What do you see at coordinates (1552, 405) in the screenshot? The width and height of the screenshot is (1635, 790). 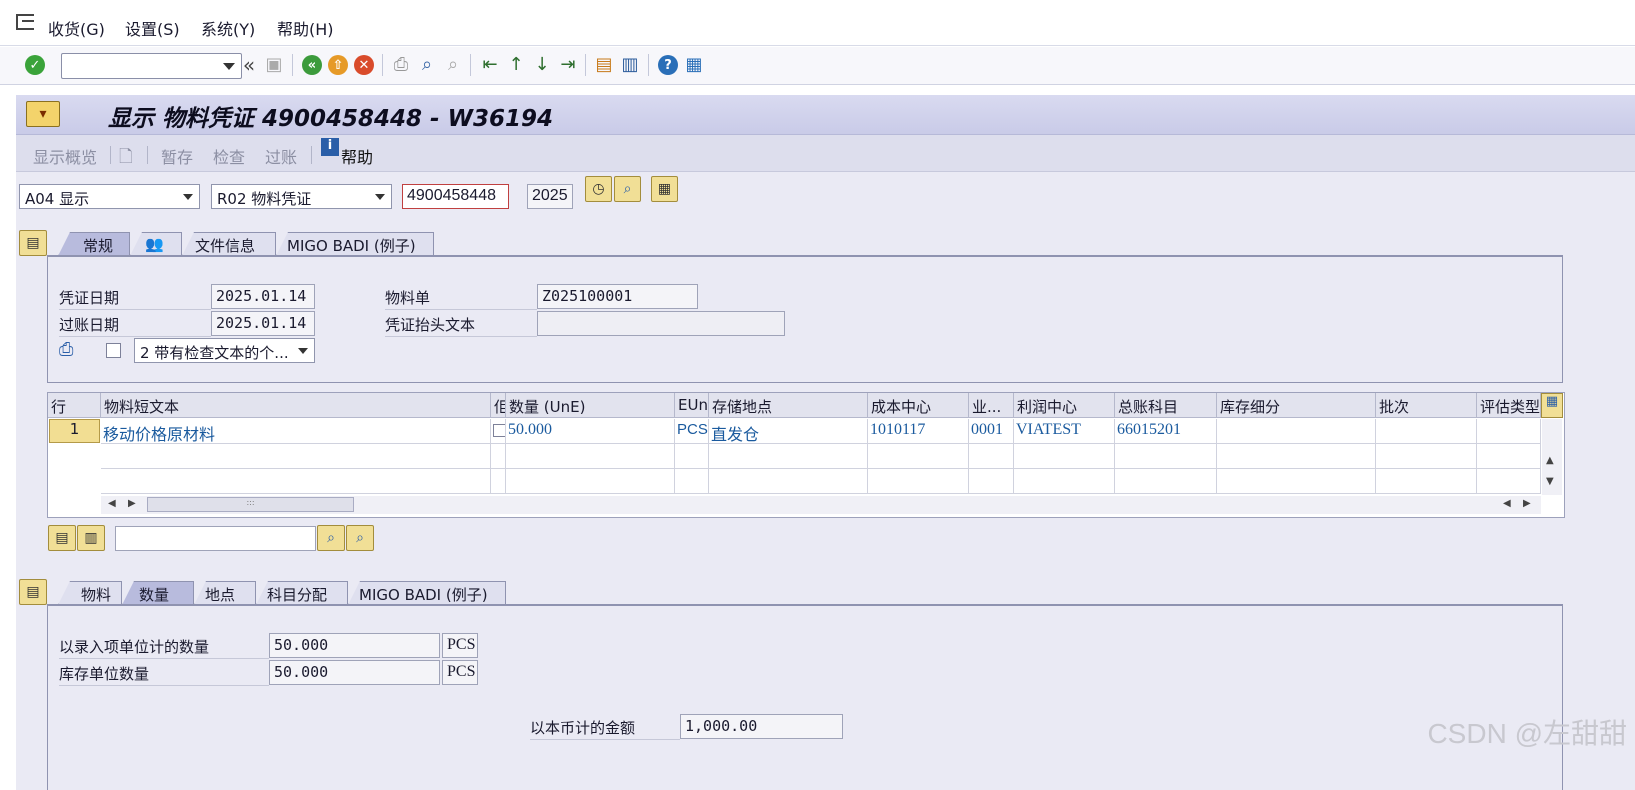 I see `table-settings-icon: ▦` at bounding box center [1552, 405].